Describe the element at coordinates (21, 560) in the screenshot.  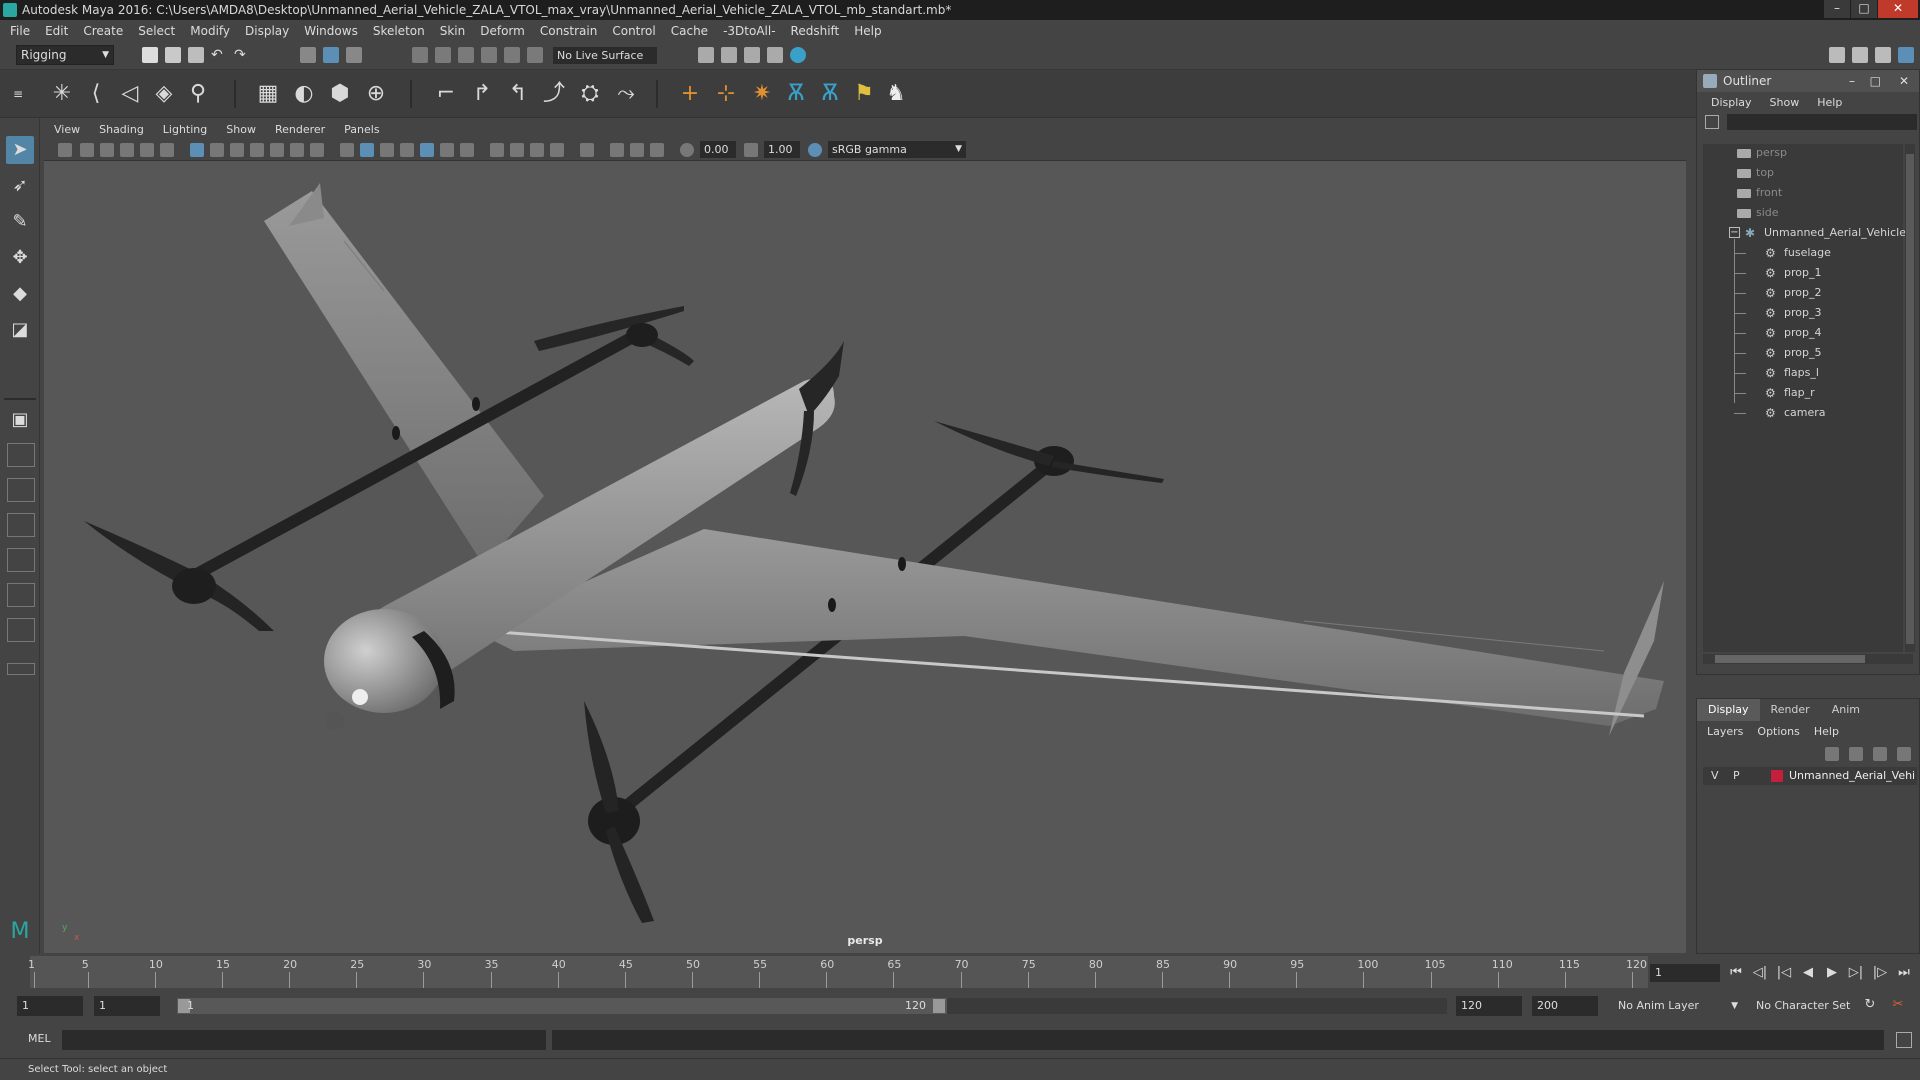
I see `persp-graph-layout-icon` at that location.